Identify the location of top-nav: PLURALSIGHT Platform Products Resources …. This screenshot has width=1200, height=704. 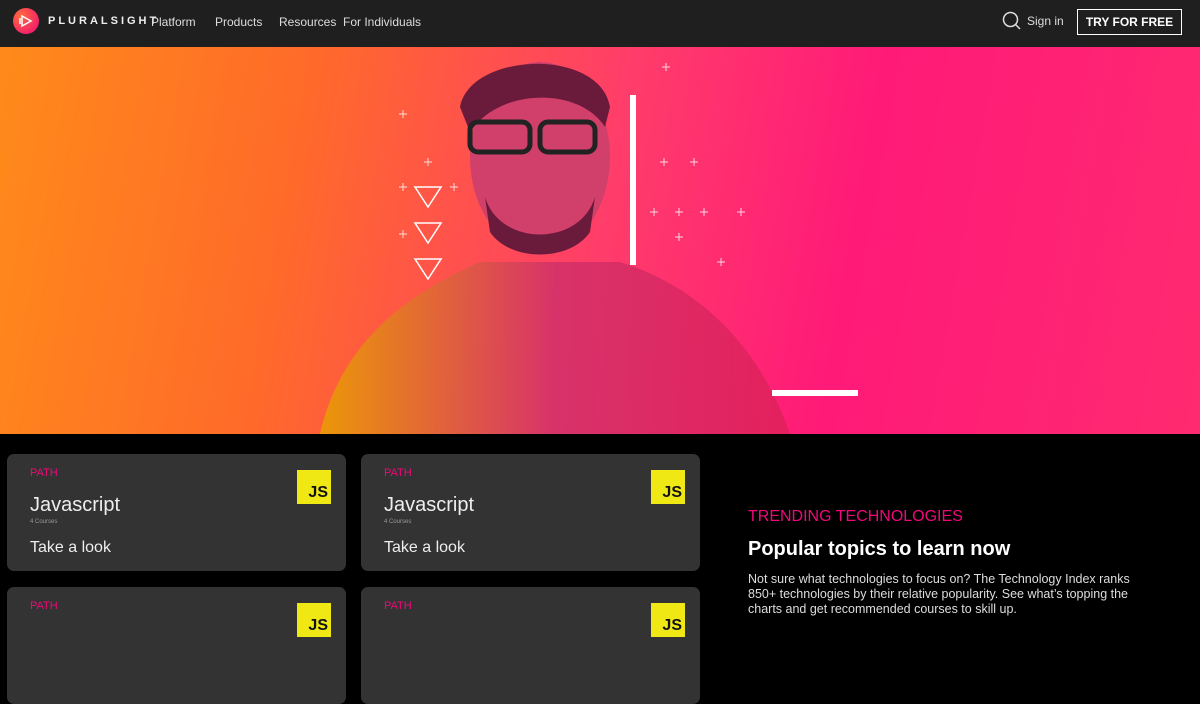
(600, 23).